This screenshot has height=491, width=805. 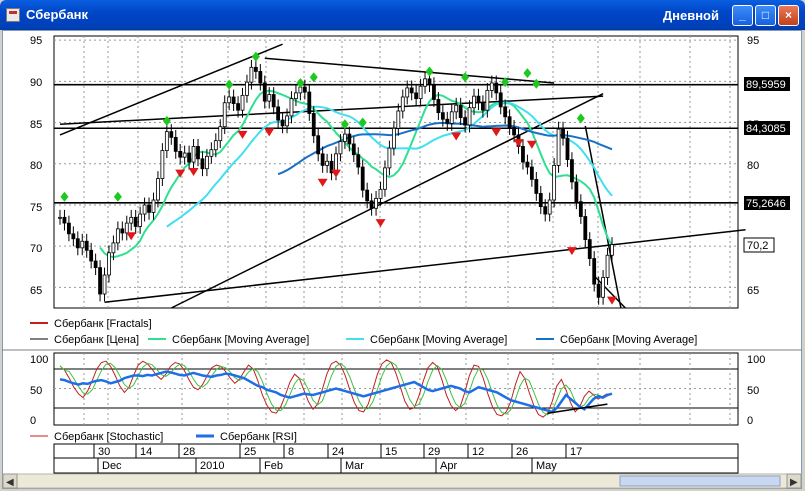 What do you see at coordinates (750, 421) in the screenshot?
I see `osc-tick-right-0: 0` at bounding box center [750, 421].